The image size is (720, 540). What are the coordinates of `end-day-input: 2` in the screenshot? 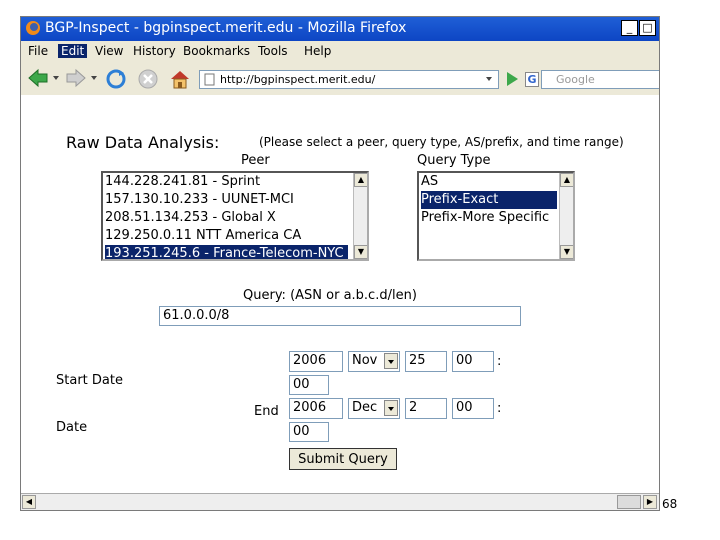 It's located at (426, 408).